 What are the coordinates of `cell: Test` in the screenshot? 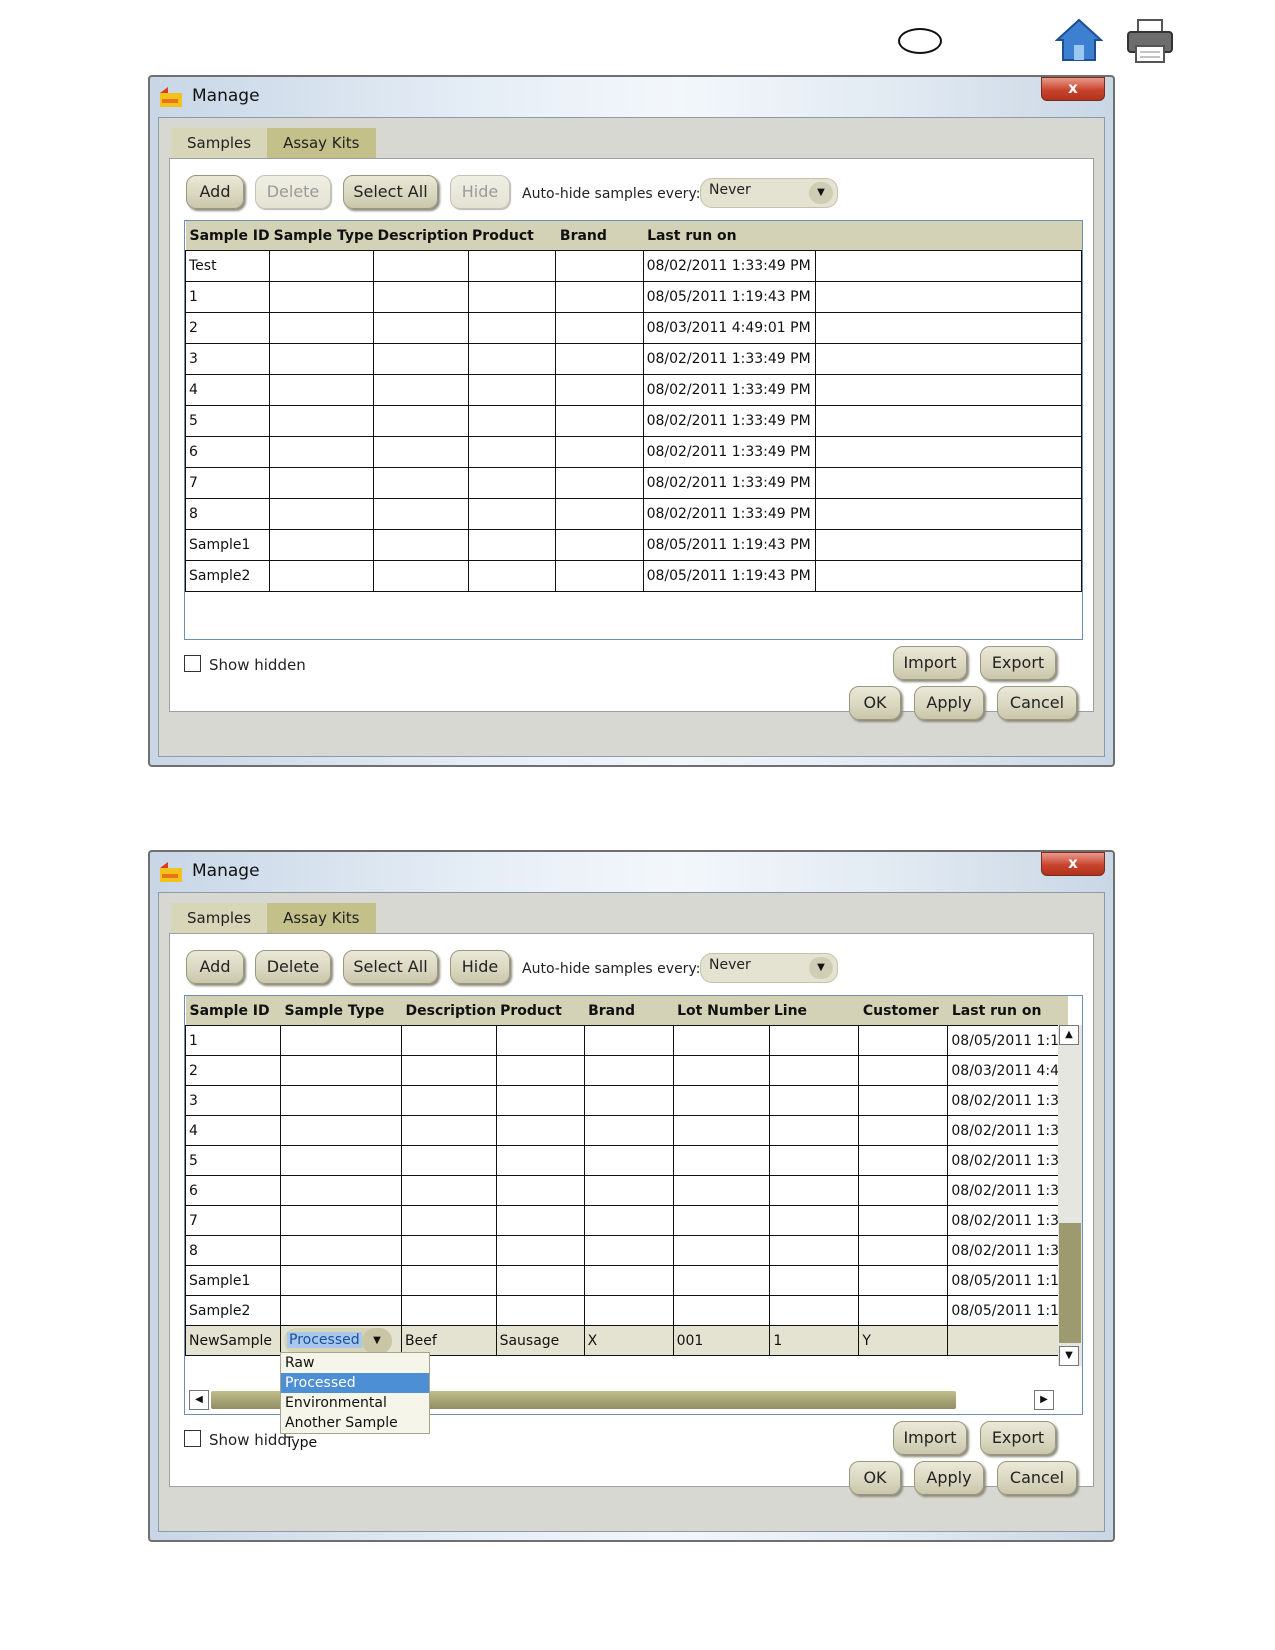 It's located at (228, 266).